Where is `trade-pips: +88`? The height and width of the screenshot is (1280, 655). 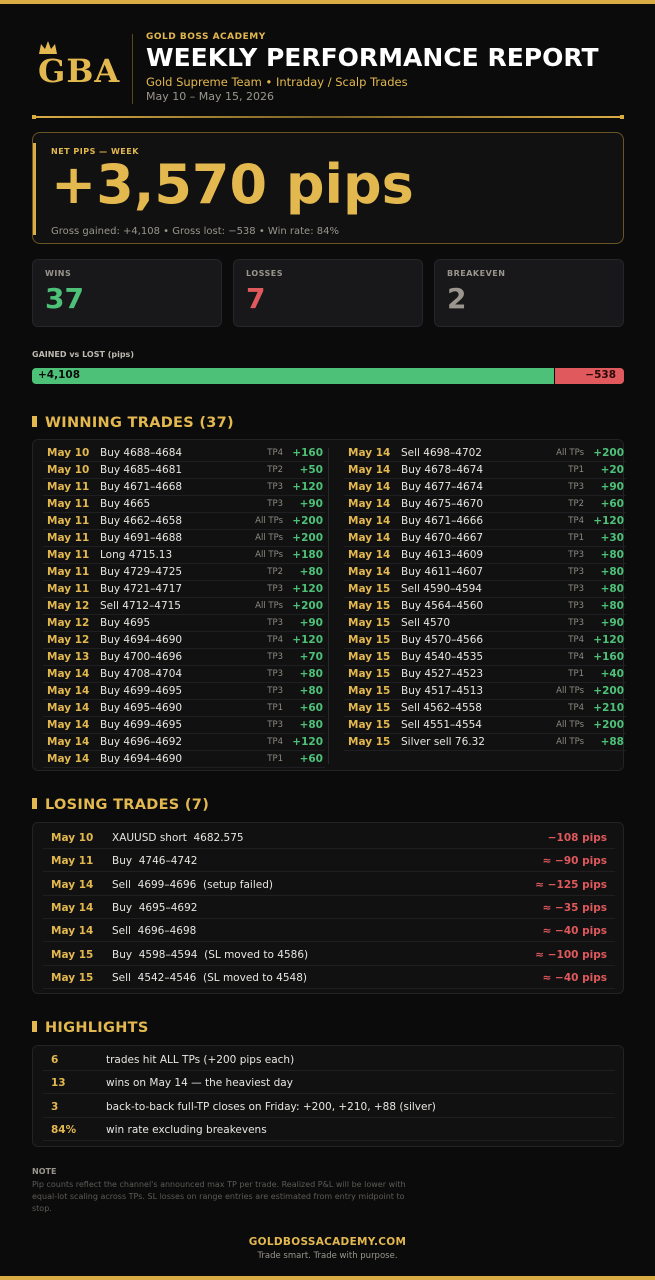 trade-pips: +88 is located at coordinates (612, 742).